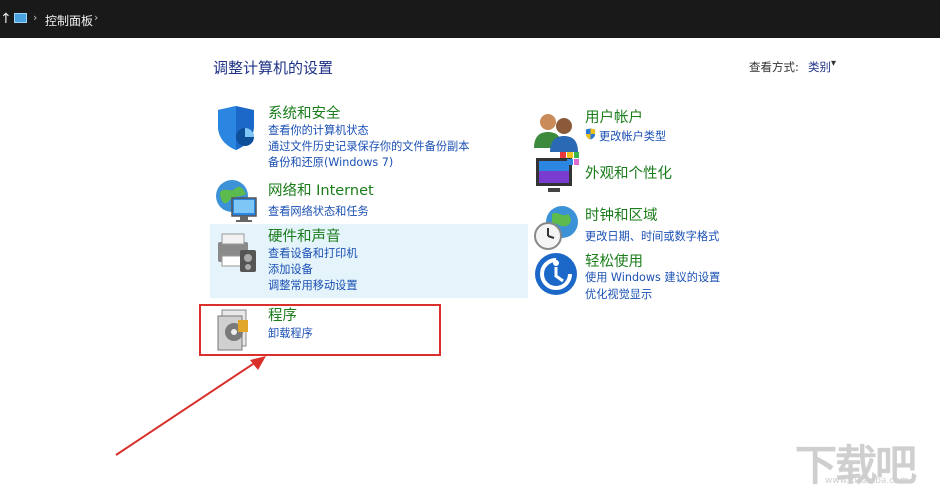 The image size is (940, 493). What do you see at coordinates (865, 461) in the screenshot?
I see `watermark: 下载吧 www.xiazaiba.com` at bounding box center [865, 461].